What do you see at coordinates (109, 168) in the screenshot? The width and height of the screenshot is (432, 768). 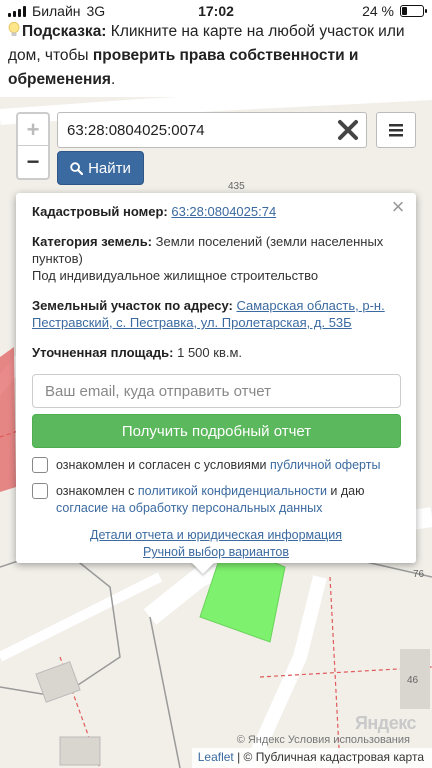 I see `find-button-label: Найти` at bounding box center [109, 168].